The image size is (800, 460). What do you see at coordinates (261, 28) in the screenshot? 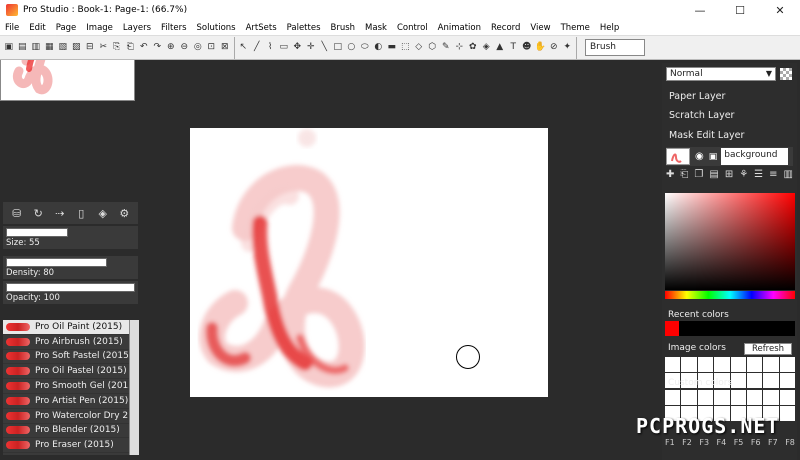
I see `menu-artsets: ArtSets` at bounding box center [261, 28].